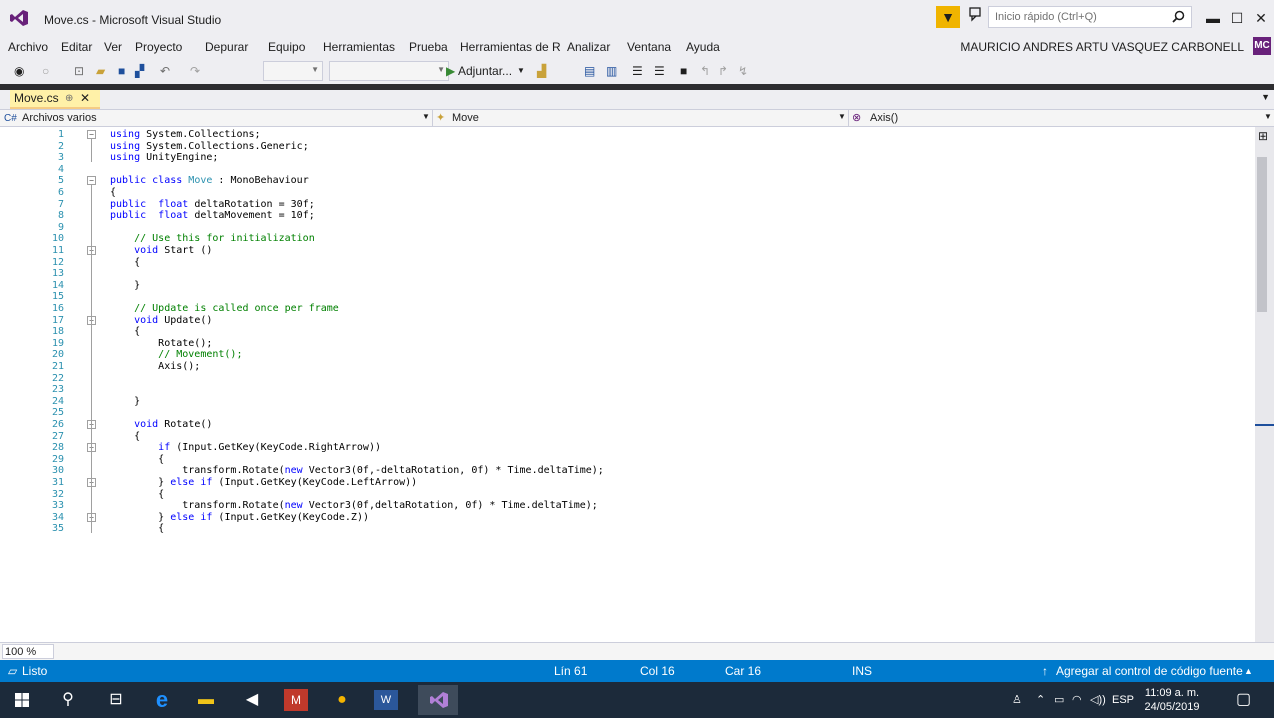 This screenshot has width=1274, height=718. Describe the element at coordinates (1098, 700) in the screenshot. I see `volume-icon: ◁))` at that location.